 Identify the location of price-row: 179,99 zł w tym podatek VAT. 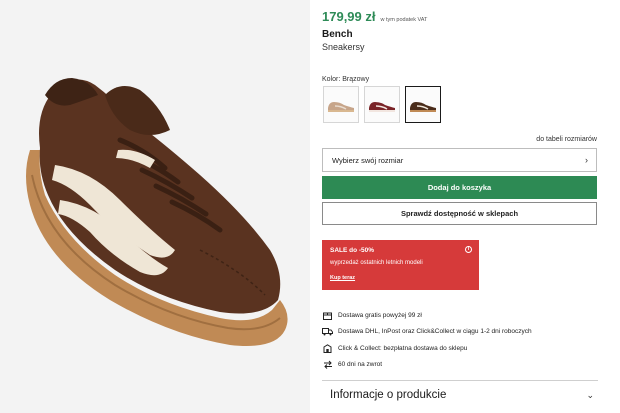
(374, 16).